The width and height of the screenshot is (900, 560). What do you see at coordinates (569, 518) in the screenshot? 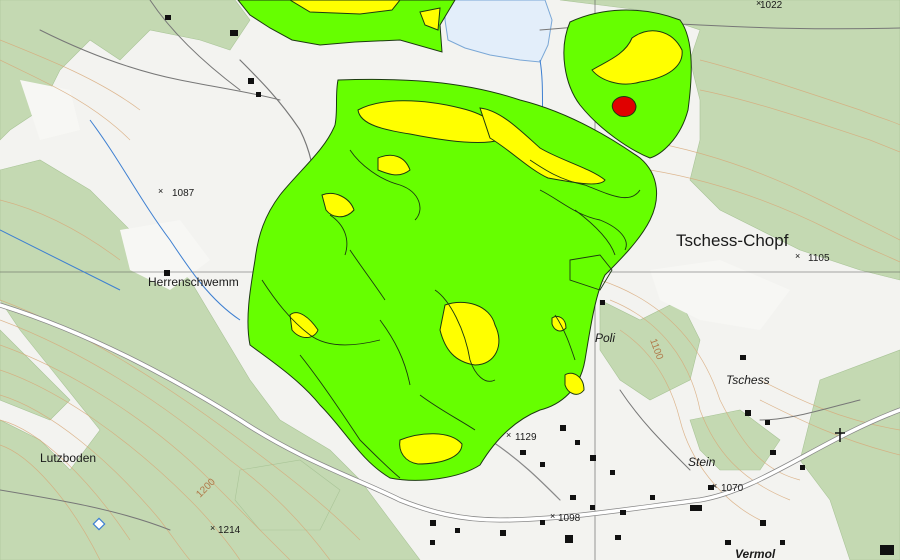
I see `elevation-1098: 1098` at bounding box center [569, 518].